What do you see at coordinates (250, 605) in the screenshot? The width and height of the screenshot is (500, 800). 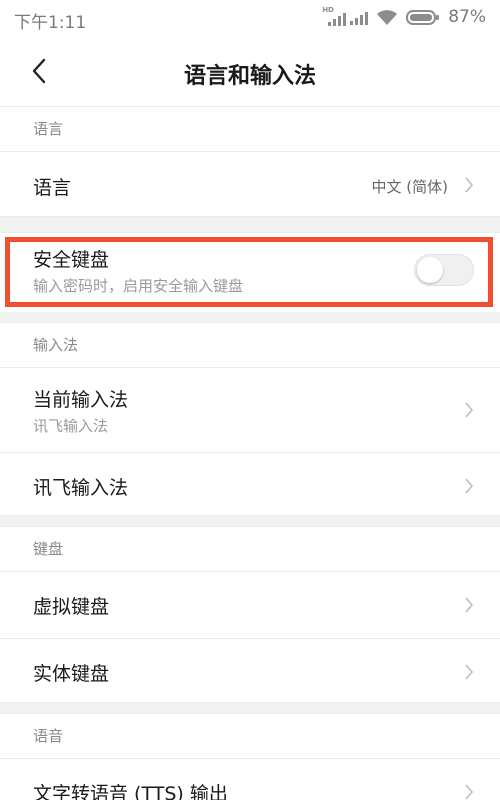 I see `virtual-keyboard-row: 虚拟键盘` at bounding box center [250, 605].